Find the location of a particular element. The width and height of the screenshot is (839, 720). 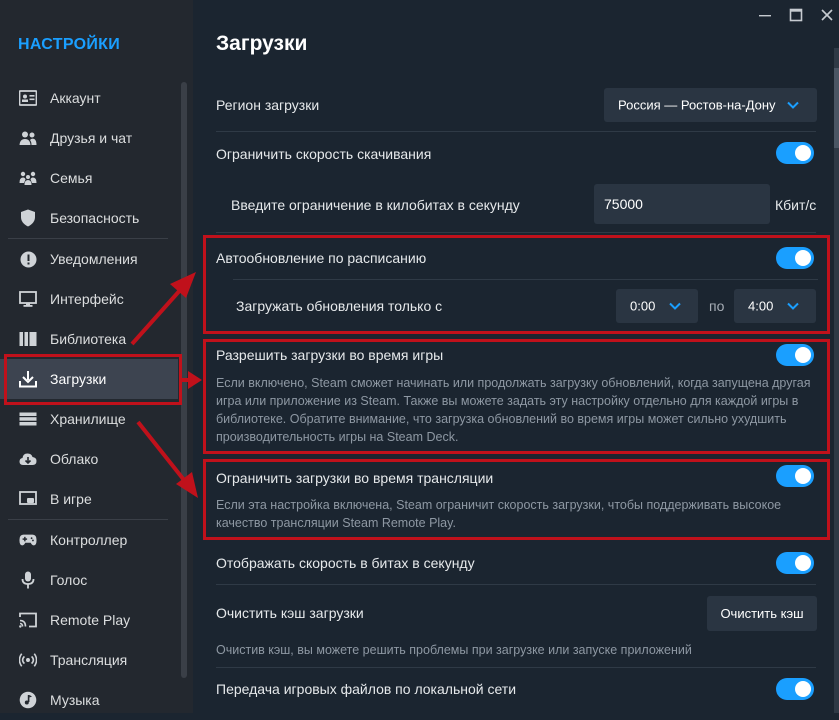

limit-speed-toggle is located at coordinates (795, 153).